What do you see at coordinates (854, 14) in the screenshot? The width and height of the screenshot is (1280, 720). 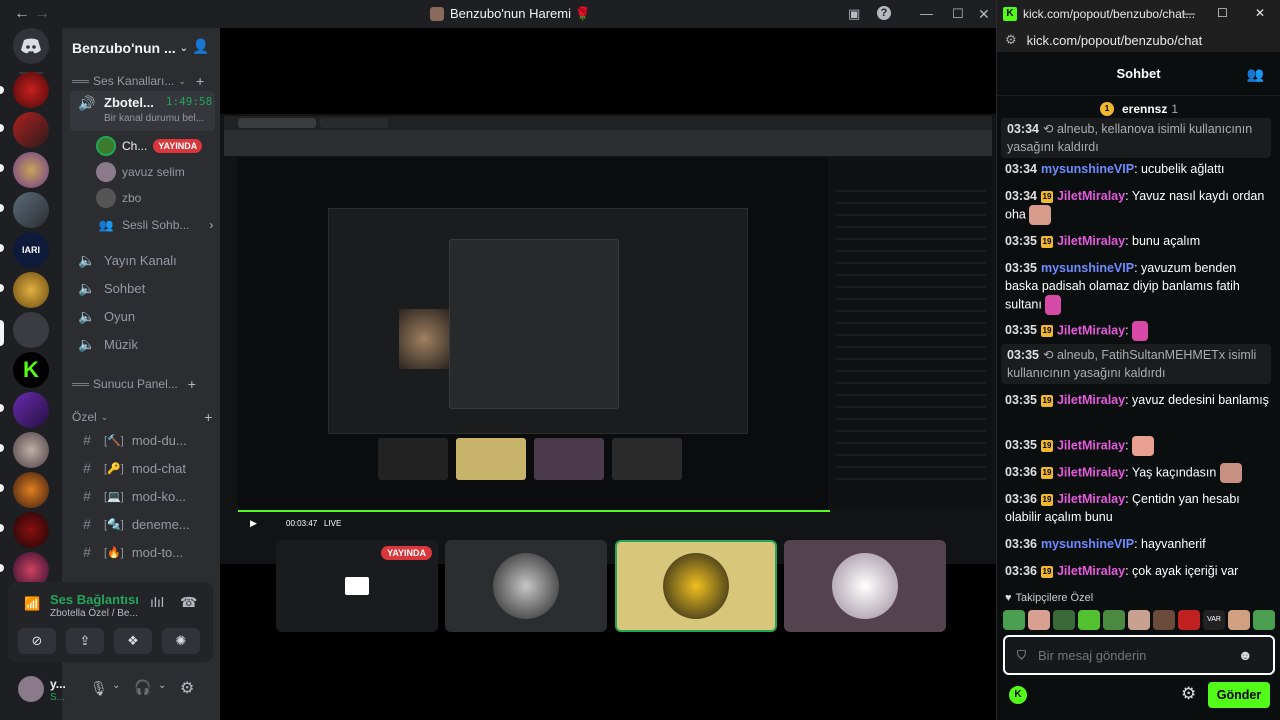 I see `inbox-icon: ▣` at bounding box center [854, 14].